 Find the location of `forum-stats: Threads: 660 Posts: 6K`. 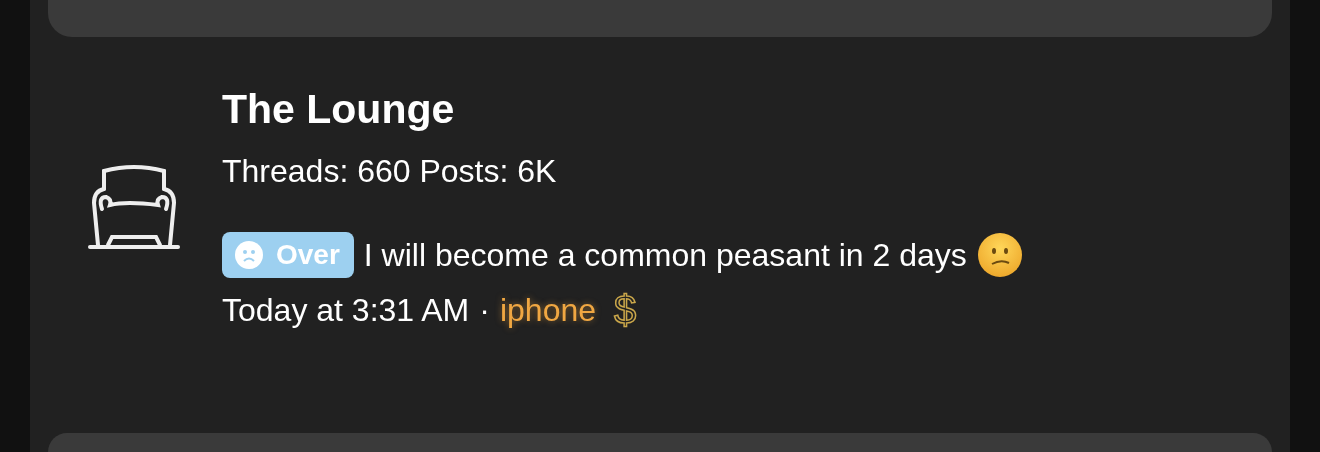

forum-stats: Threads: 660 Posts: 6K is located at coordinates (390, 171).